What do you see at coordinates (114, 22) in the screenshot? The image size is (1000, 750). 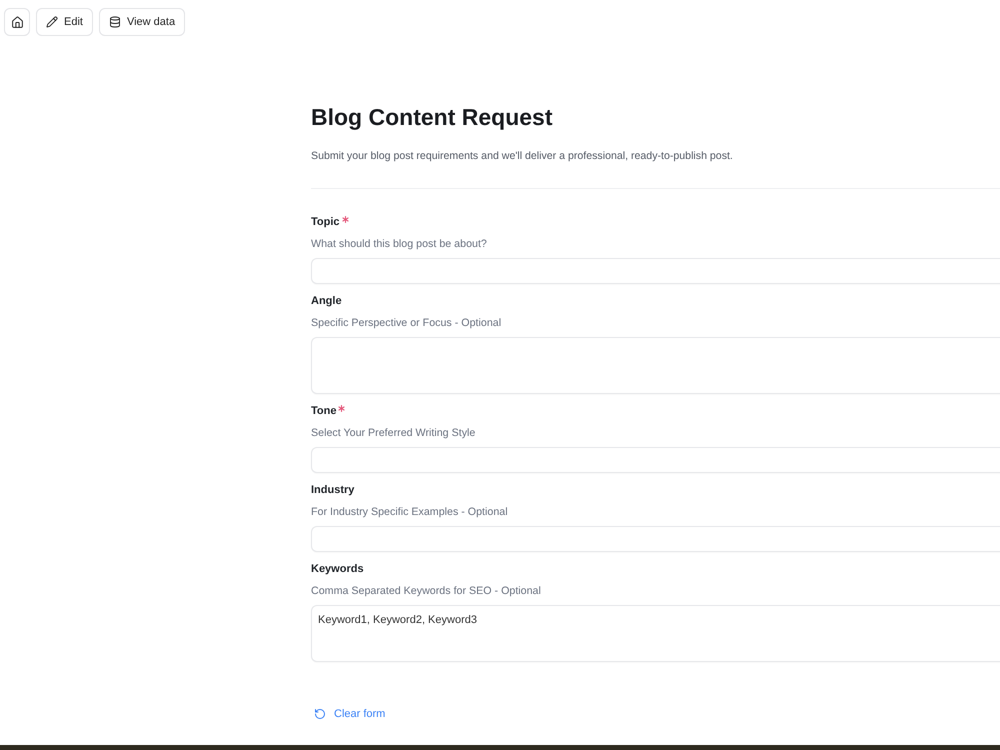 I see `database-icon` at bounding box center [114, 22].